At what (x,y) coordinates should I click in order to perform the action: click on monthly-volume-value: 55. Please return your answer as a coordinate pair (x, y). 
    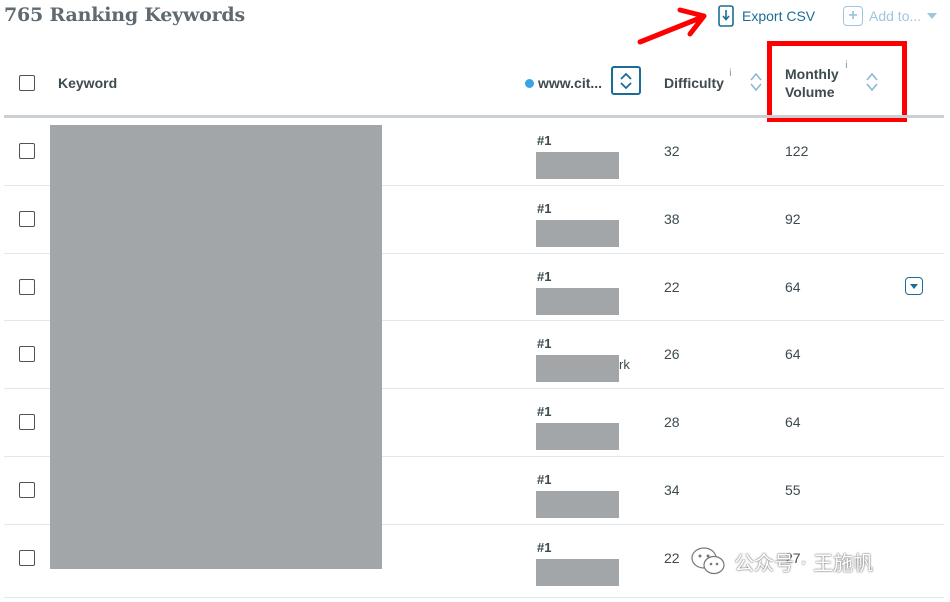
    Looking at the image, I should click on (793, 490).